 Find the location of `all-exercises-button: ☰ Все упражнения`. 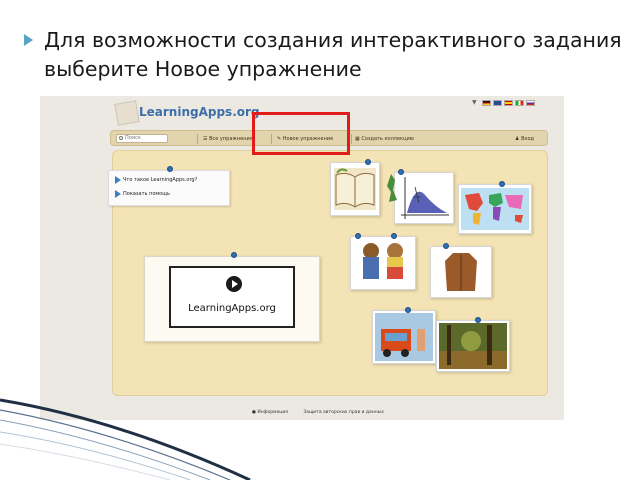

all-exercises-button: ☰ Все упражнения is located at coordinates (228, 139).